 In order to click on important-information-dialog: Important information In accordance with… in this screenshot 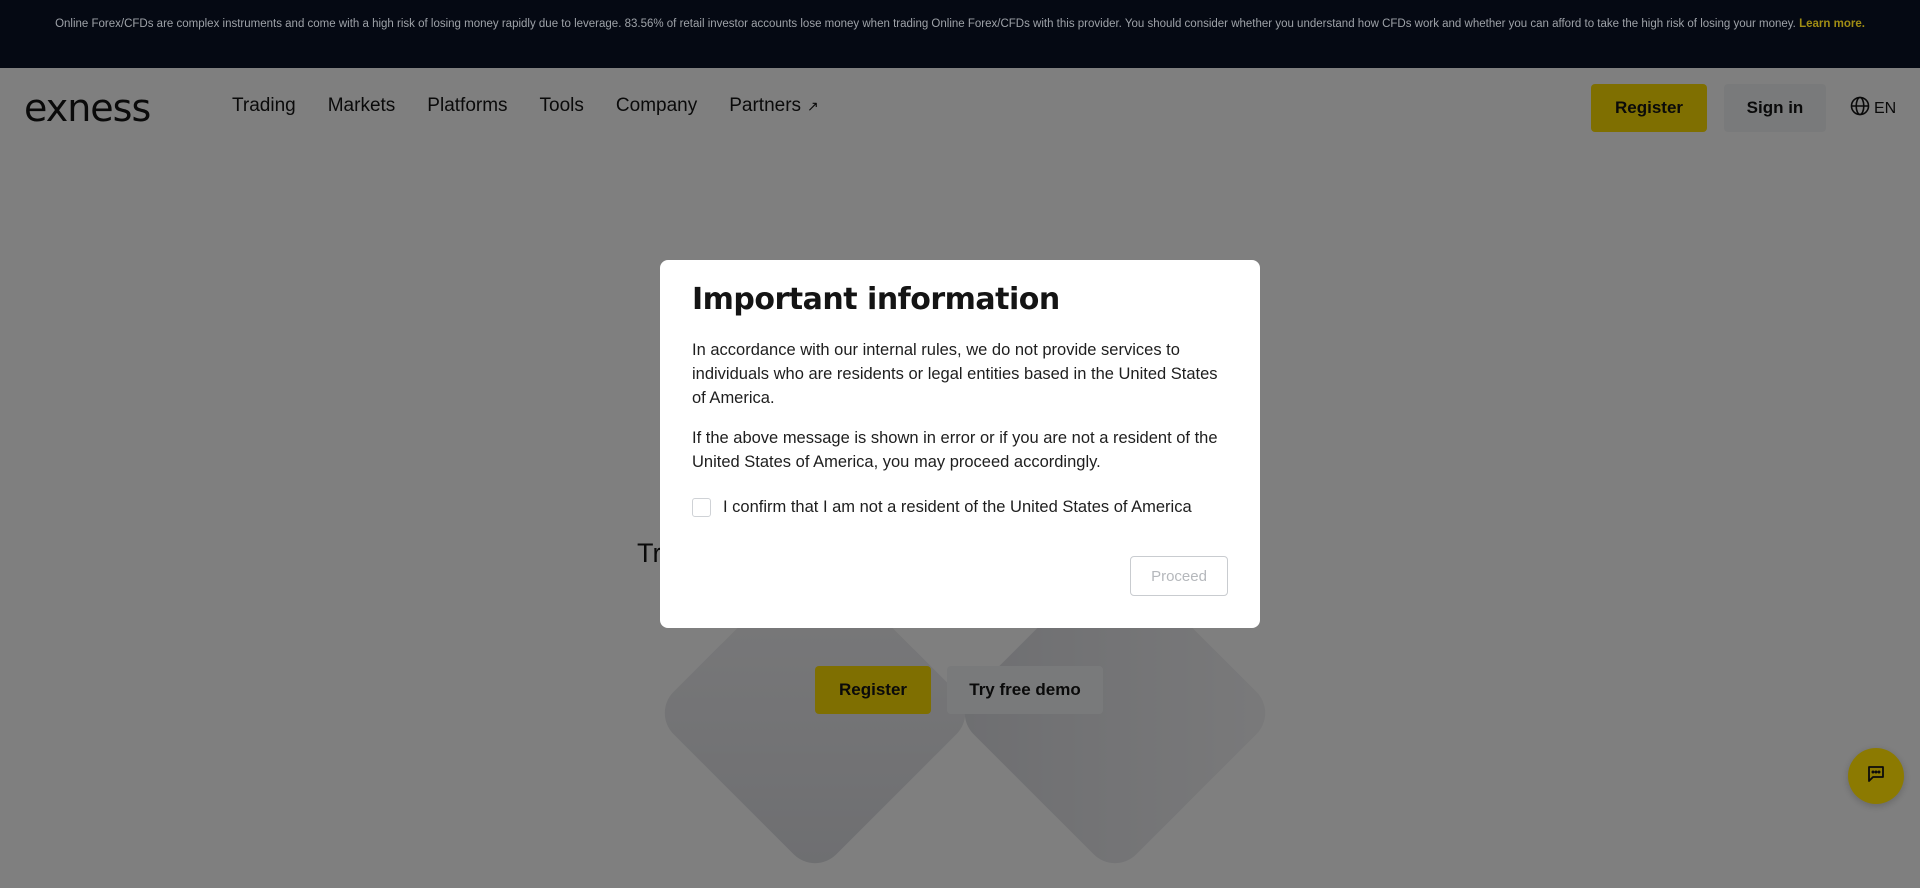, I will do `click(960, 444)`.